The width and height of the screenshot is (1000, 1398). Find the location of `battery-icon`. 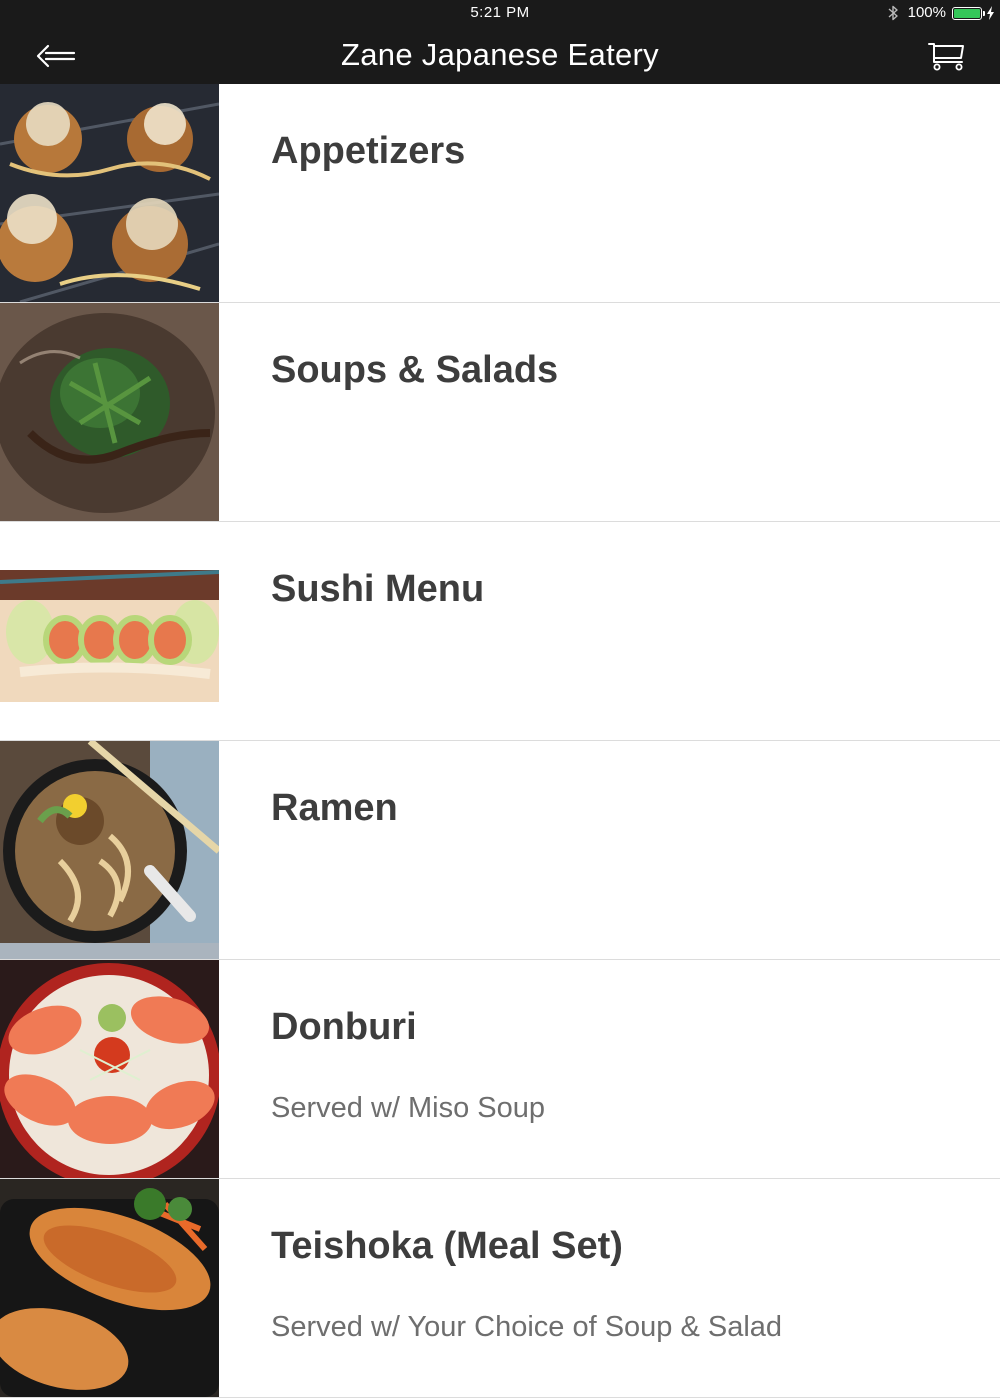

battery-icon is located at coordinates (968, 13).